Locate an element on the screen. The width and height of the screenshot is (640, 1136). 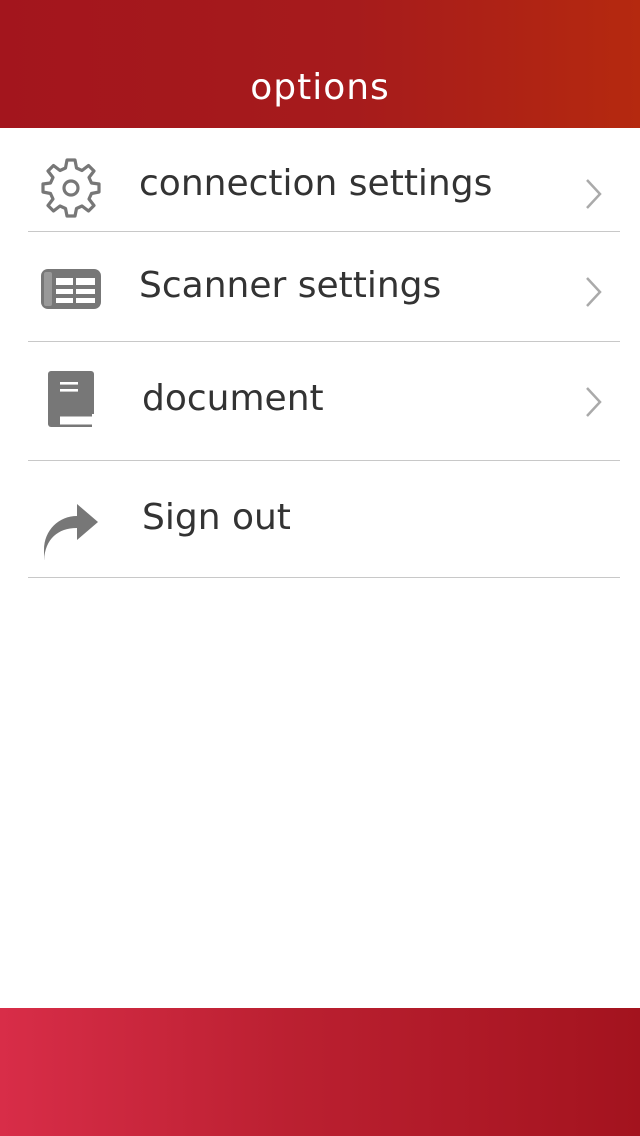
header-bar: options is located at coordinates (320, 64).